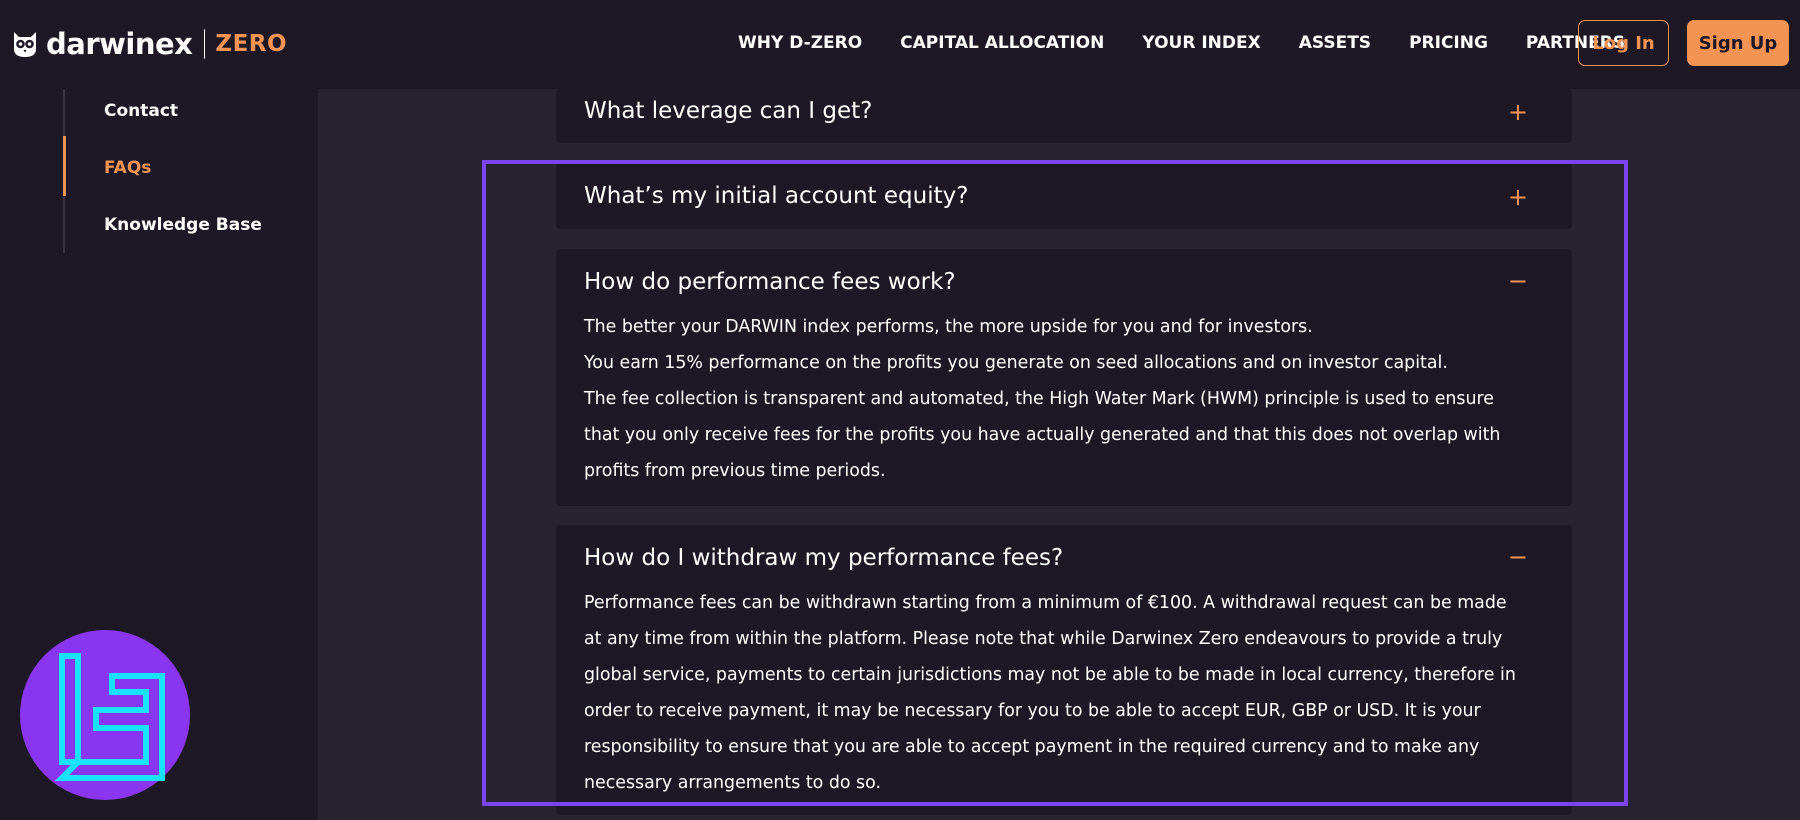 This screenshot has width=1800, height=820. I want to click on darwinex-logo: darwinex ZERO, so click(148, 44).